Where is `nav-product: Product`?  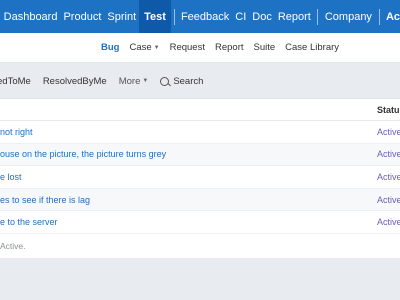 nav-product: Product is located at coordinates (82, 16).